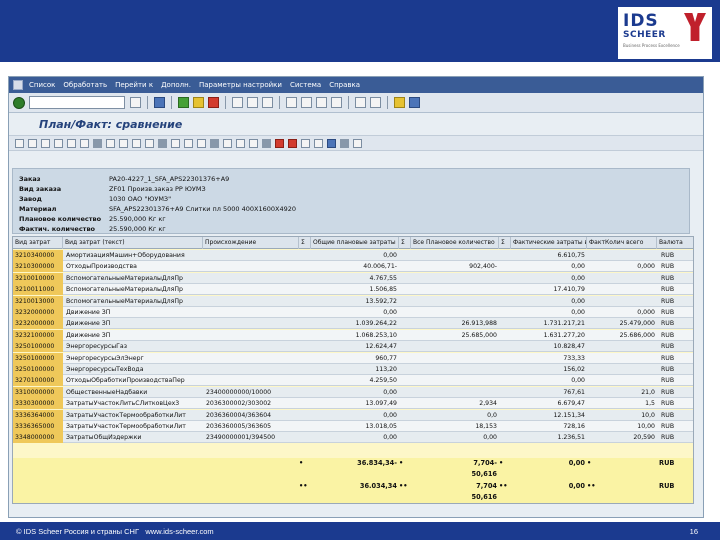 This screenshot has height=540, width=720. Describe the element at coordinates (305, 85) in the screenshot. I see `menu-system: Система` at that location.